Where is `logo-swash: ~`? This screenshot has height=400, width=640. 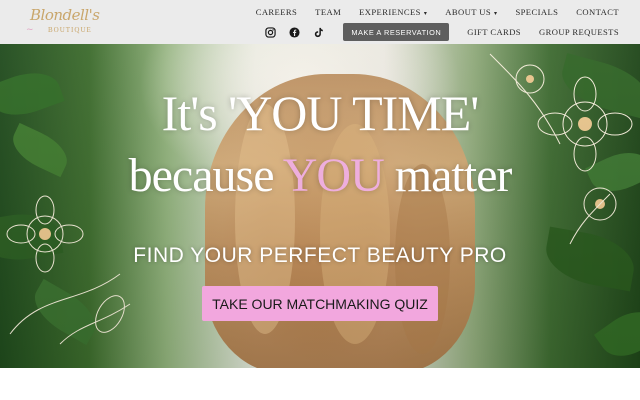 logo-swash: ~ is located at coordinates (30, 30).